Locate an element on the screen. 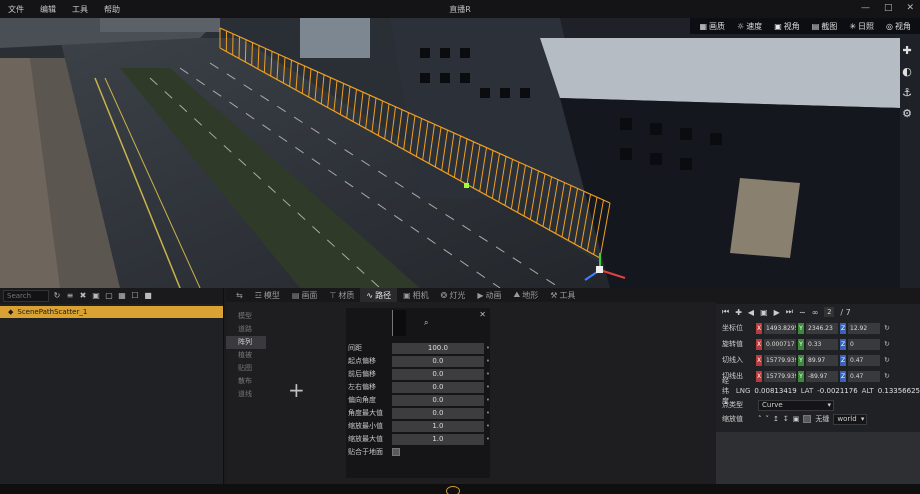 The height and width of the screenshot is (494, 920). position-x-input: 1493.8295 is located at coordinates (780, 328).